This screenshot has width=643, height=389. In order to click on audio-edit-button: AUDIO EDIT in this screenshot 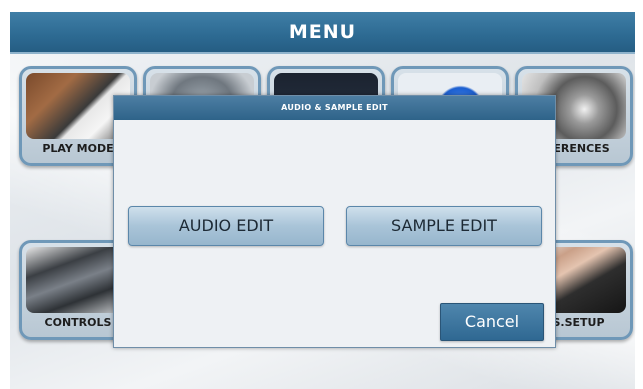, I will do `click(226, 226)`.